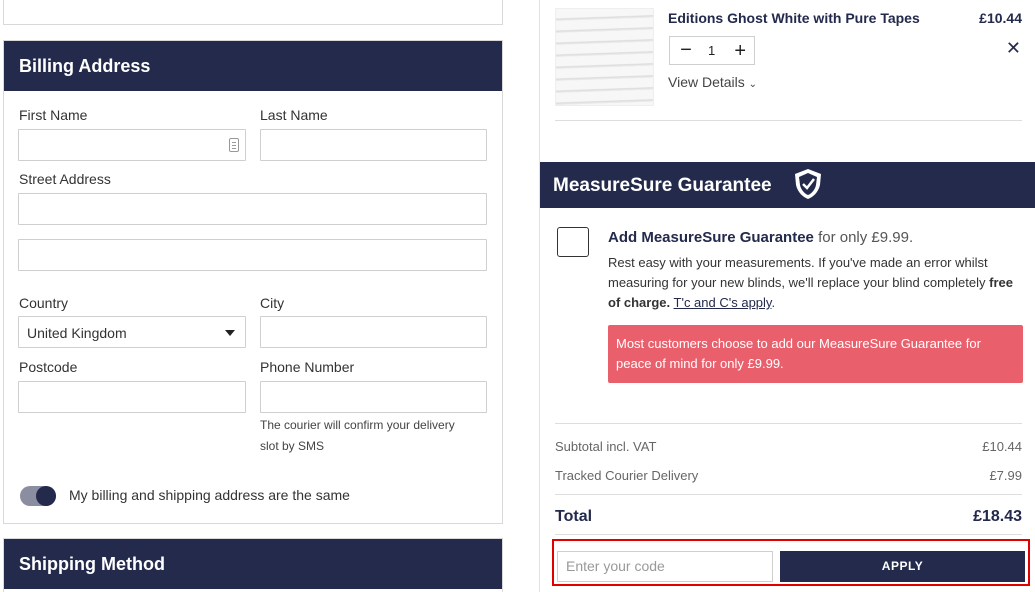 This screenshot has width=1035, height=592. Describe the element at coordinates (357, 425) in the screenshot. I see `phone-hint-line-1: The courier will confirm your delivery` at that location.